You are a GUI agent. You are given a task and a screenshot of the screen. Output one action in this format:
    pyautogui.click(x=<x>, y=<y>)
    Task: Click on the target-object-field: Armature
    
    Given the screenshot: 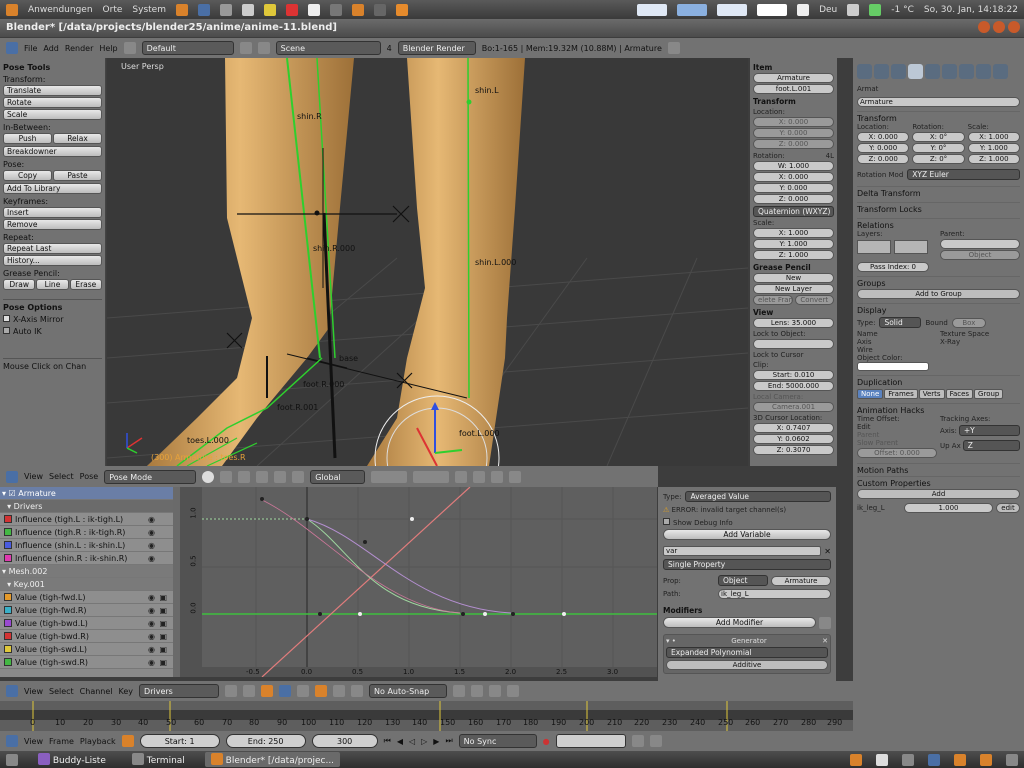 What is the action you would take?
    pyautogui.click(x=801, y=580)
    